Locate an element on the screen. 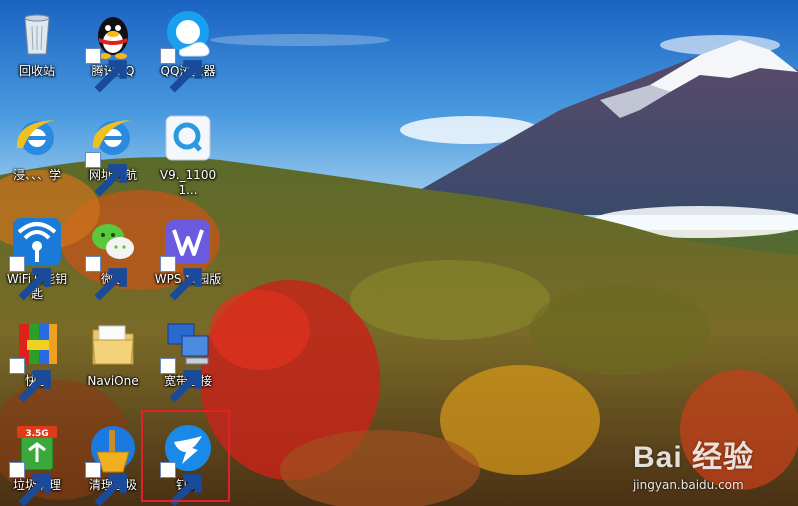 This screenshot has width=798, height=506. cleaner-3.5g-icon: 3.5G is located at coordinates (36, 464).